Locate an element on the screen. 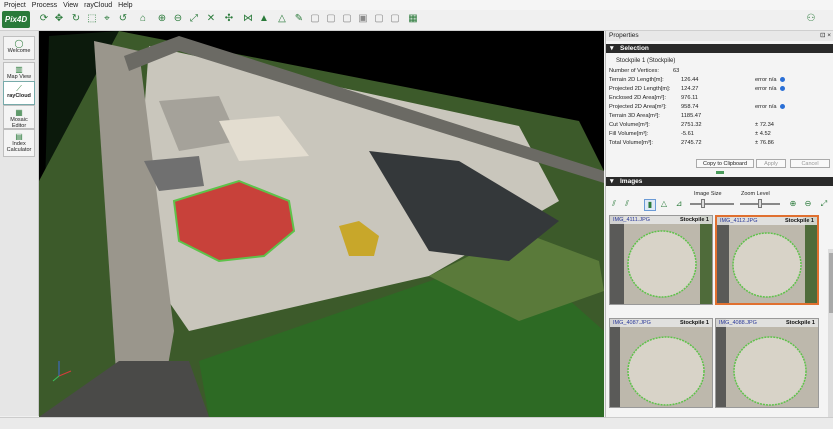 The height and width of the screenshot is (429, 833). layer-3-icon: ▢ is located at coordinates (347, 19).